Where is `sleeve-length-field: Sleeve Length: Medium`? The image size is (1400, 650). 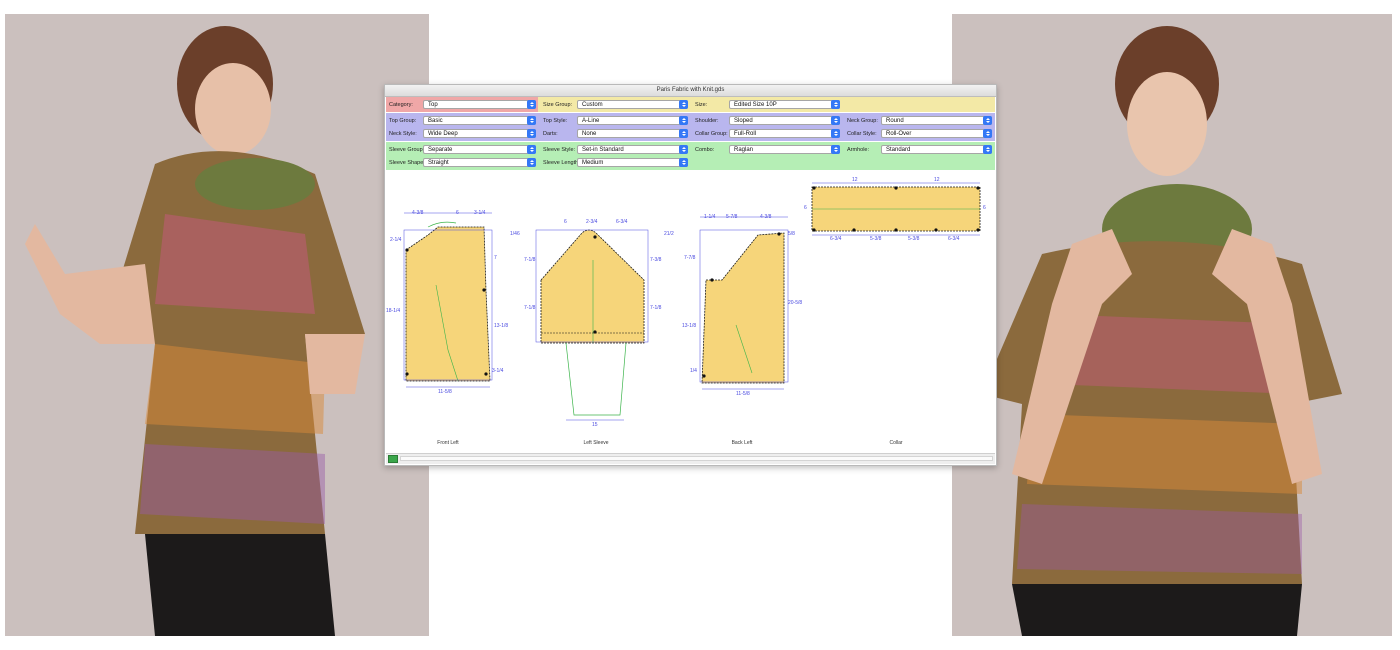
sleeve-length-field: Sleeve Length: Medium is located at coordinates (614, 162).